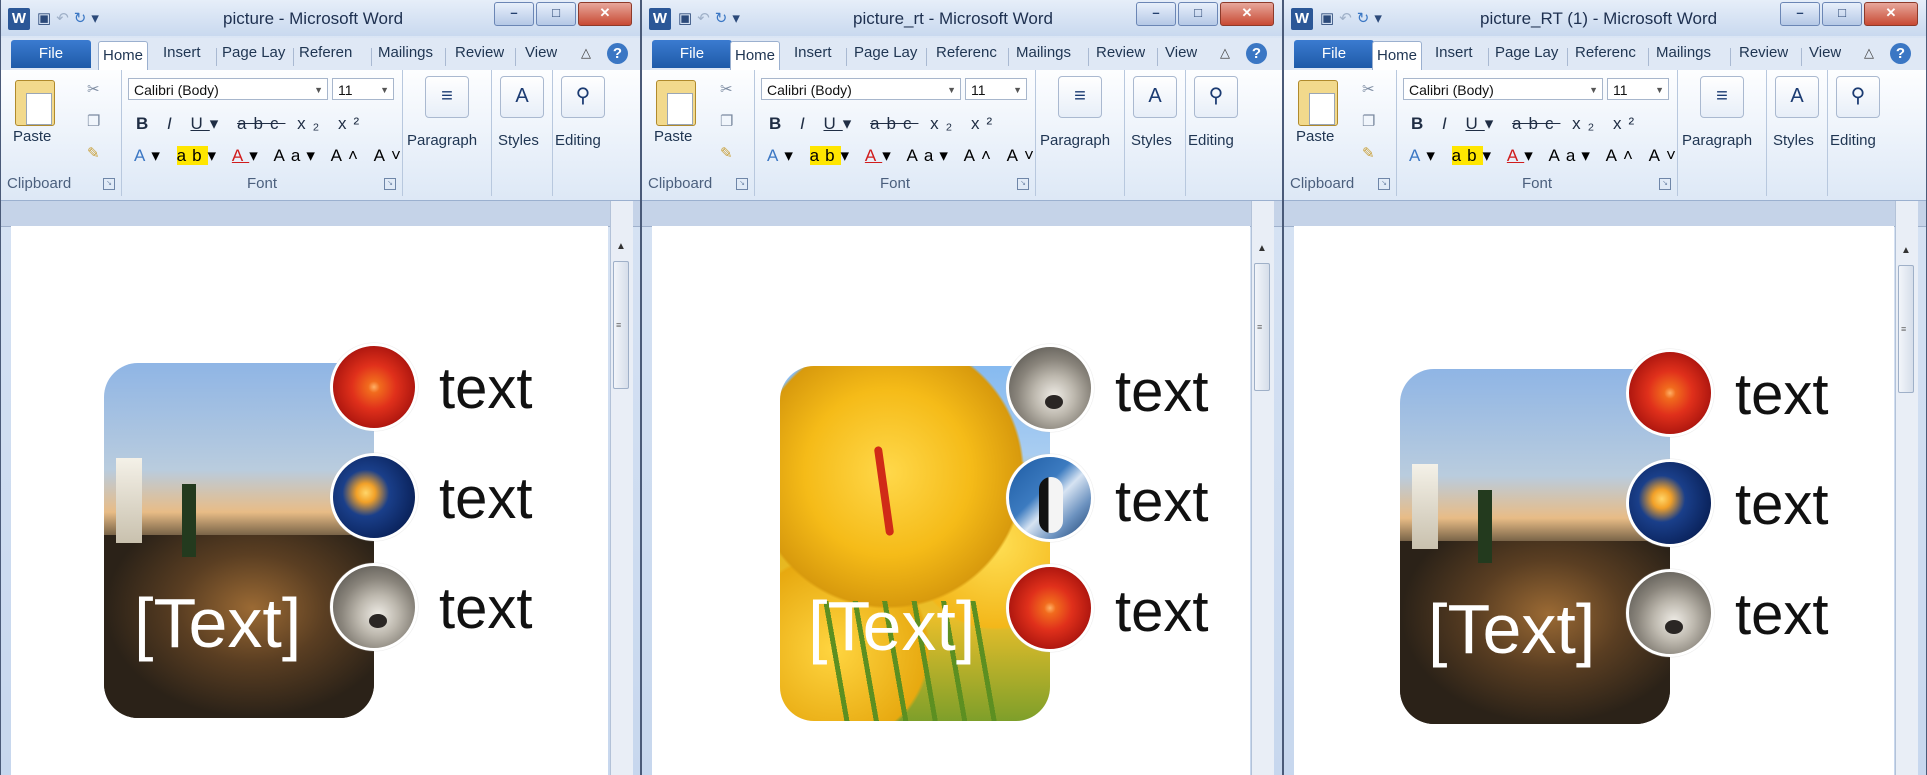 The image size is (1927, 775). Describe the element at coordinates (320, 18) in the screenshot. I see `title-bar: W ▣↶↻▾ picture - Microsoft Word – □ ✕` at that location.